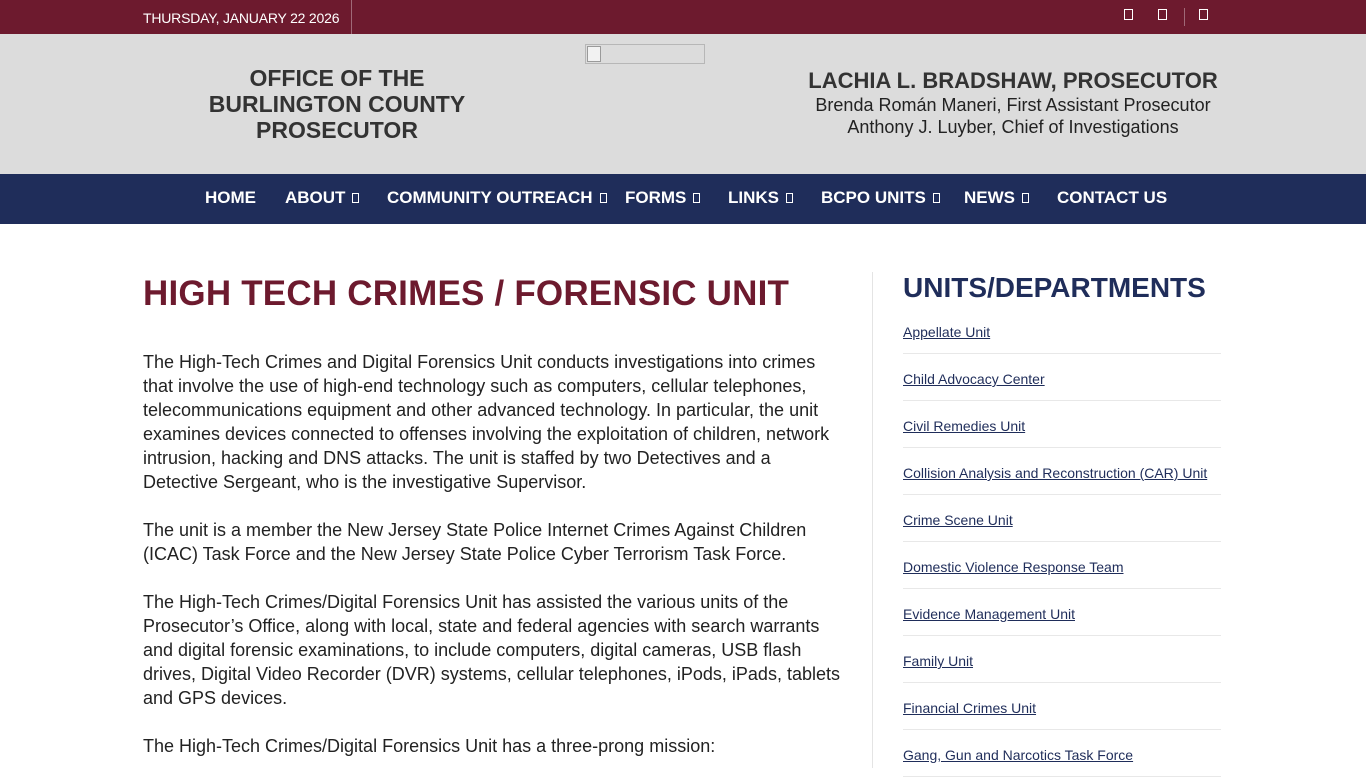 The height and width of the screenshot is (777, 1366). What do you see at coordinates (656, 197) in the screenshot?
I see `nav-forms-label: FORMS` at bounding box center [656, 197].